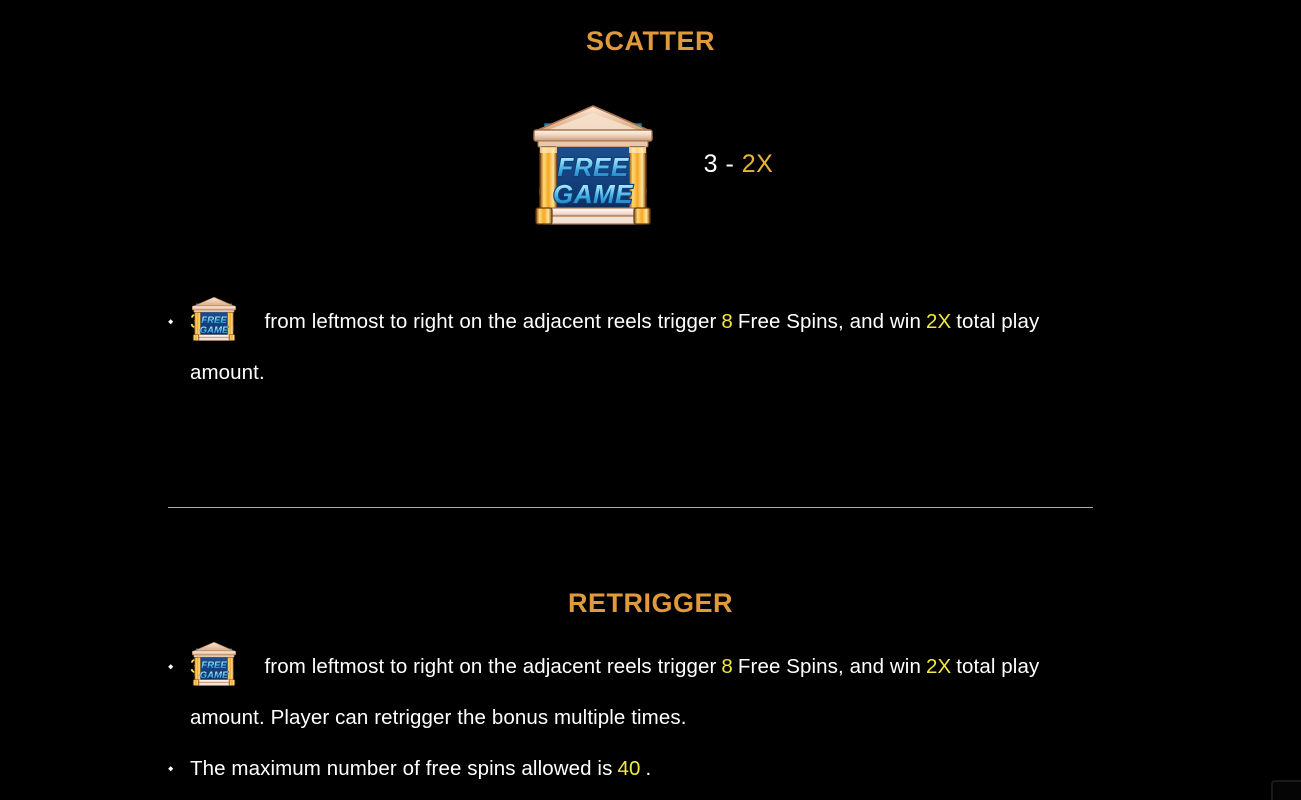 Image resolution: width=1301 pixels, height=800 pixels. What do you see at coordinates (650, 41) in the screenshot?
I see `scatter-section-title: SCATTER` at bounding box center [650, 41].